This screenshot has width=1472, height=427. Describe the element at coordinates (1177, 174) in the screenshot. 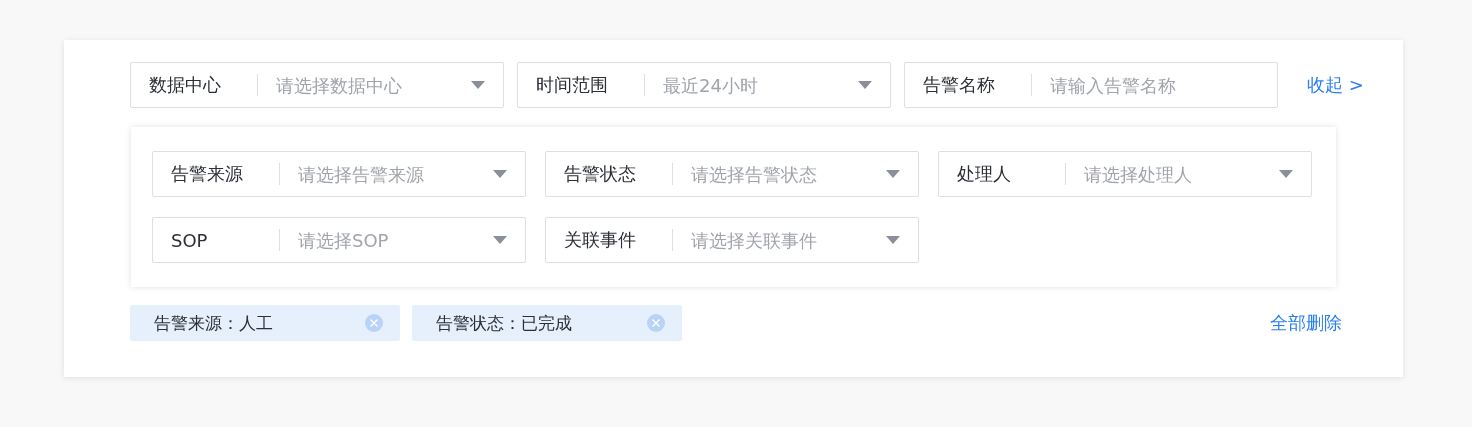

I see `select-input: 请选择处理人` at that location.